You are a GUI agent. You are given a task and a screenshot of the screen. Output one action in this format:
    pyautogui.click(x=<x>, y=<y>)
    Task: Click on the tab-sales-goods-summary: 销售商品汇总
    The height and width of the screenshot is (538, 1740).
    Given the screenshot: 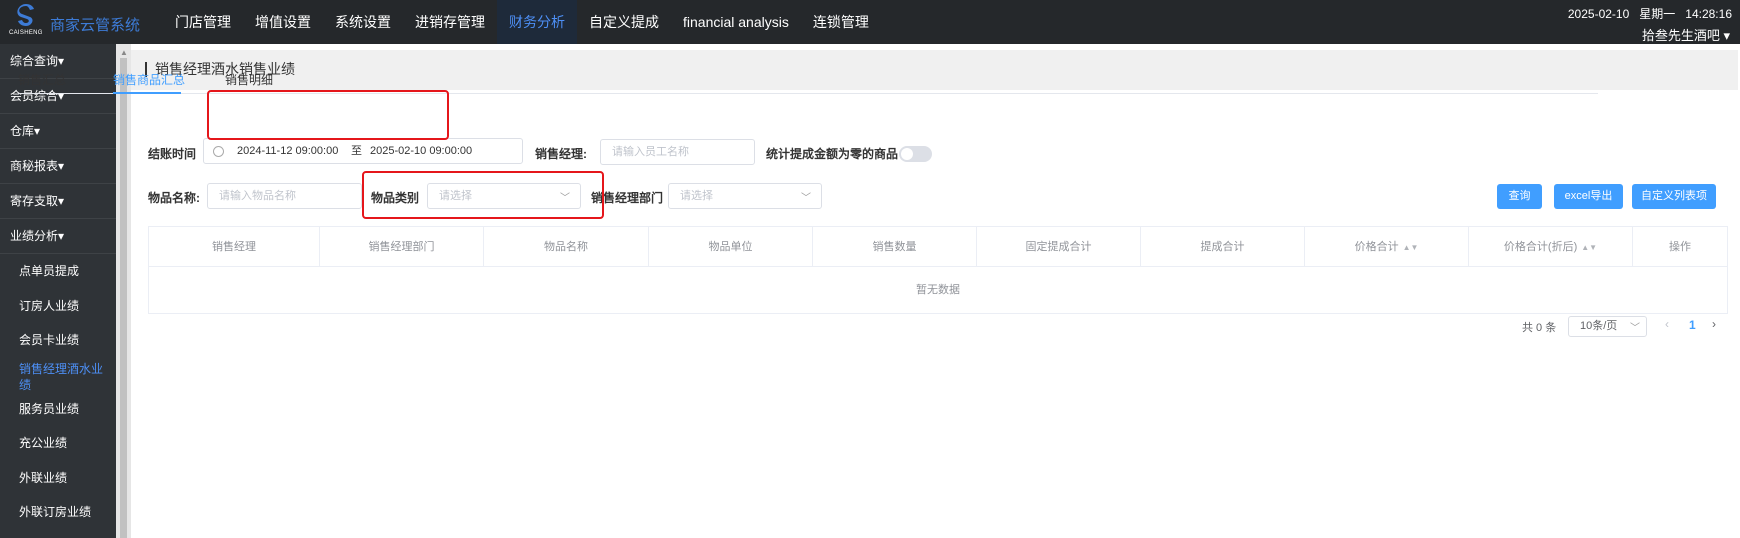 What is the action you would take?
    pyautogui.click(x=149, y=79)
    